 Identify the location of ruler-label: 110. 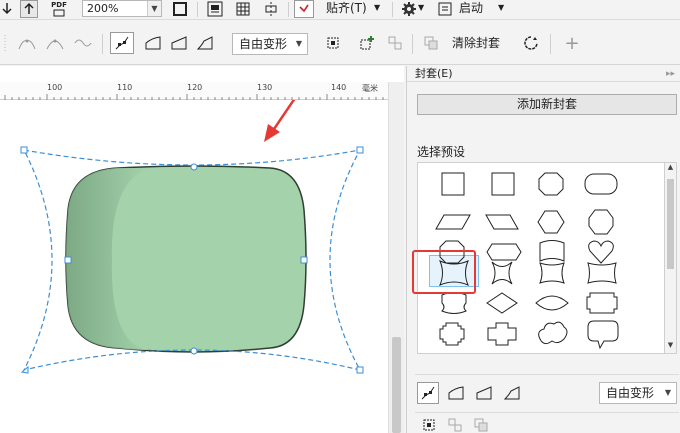
(125, 87).